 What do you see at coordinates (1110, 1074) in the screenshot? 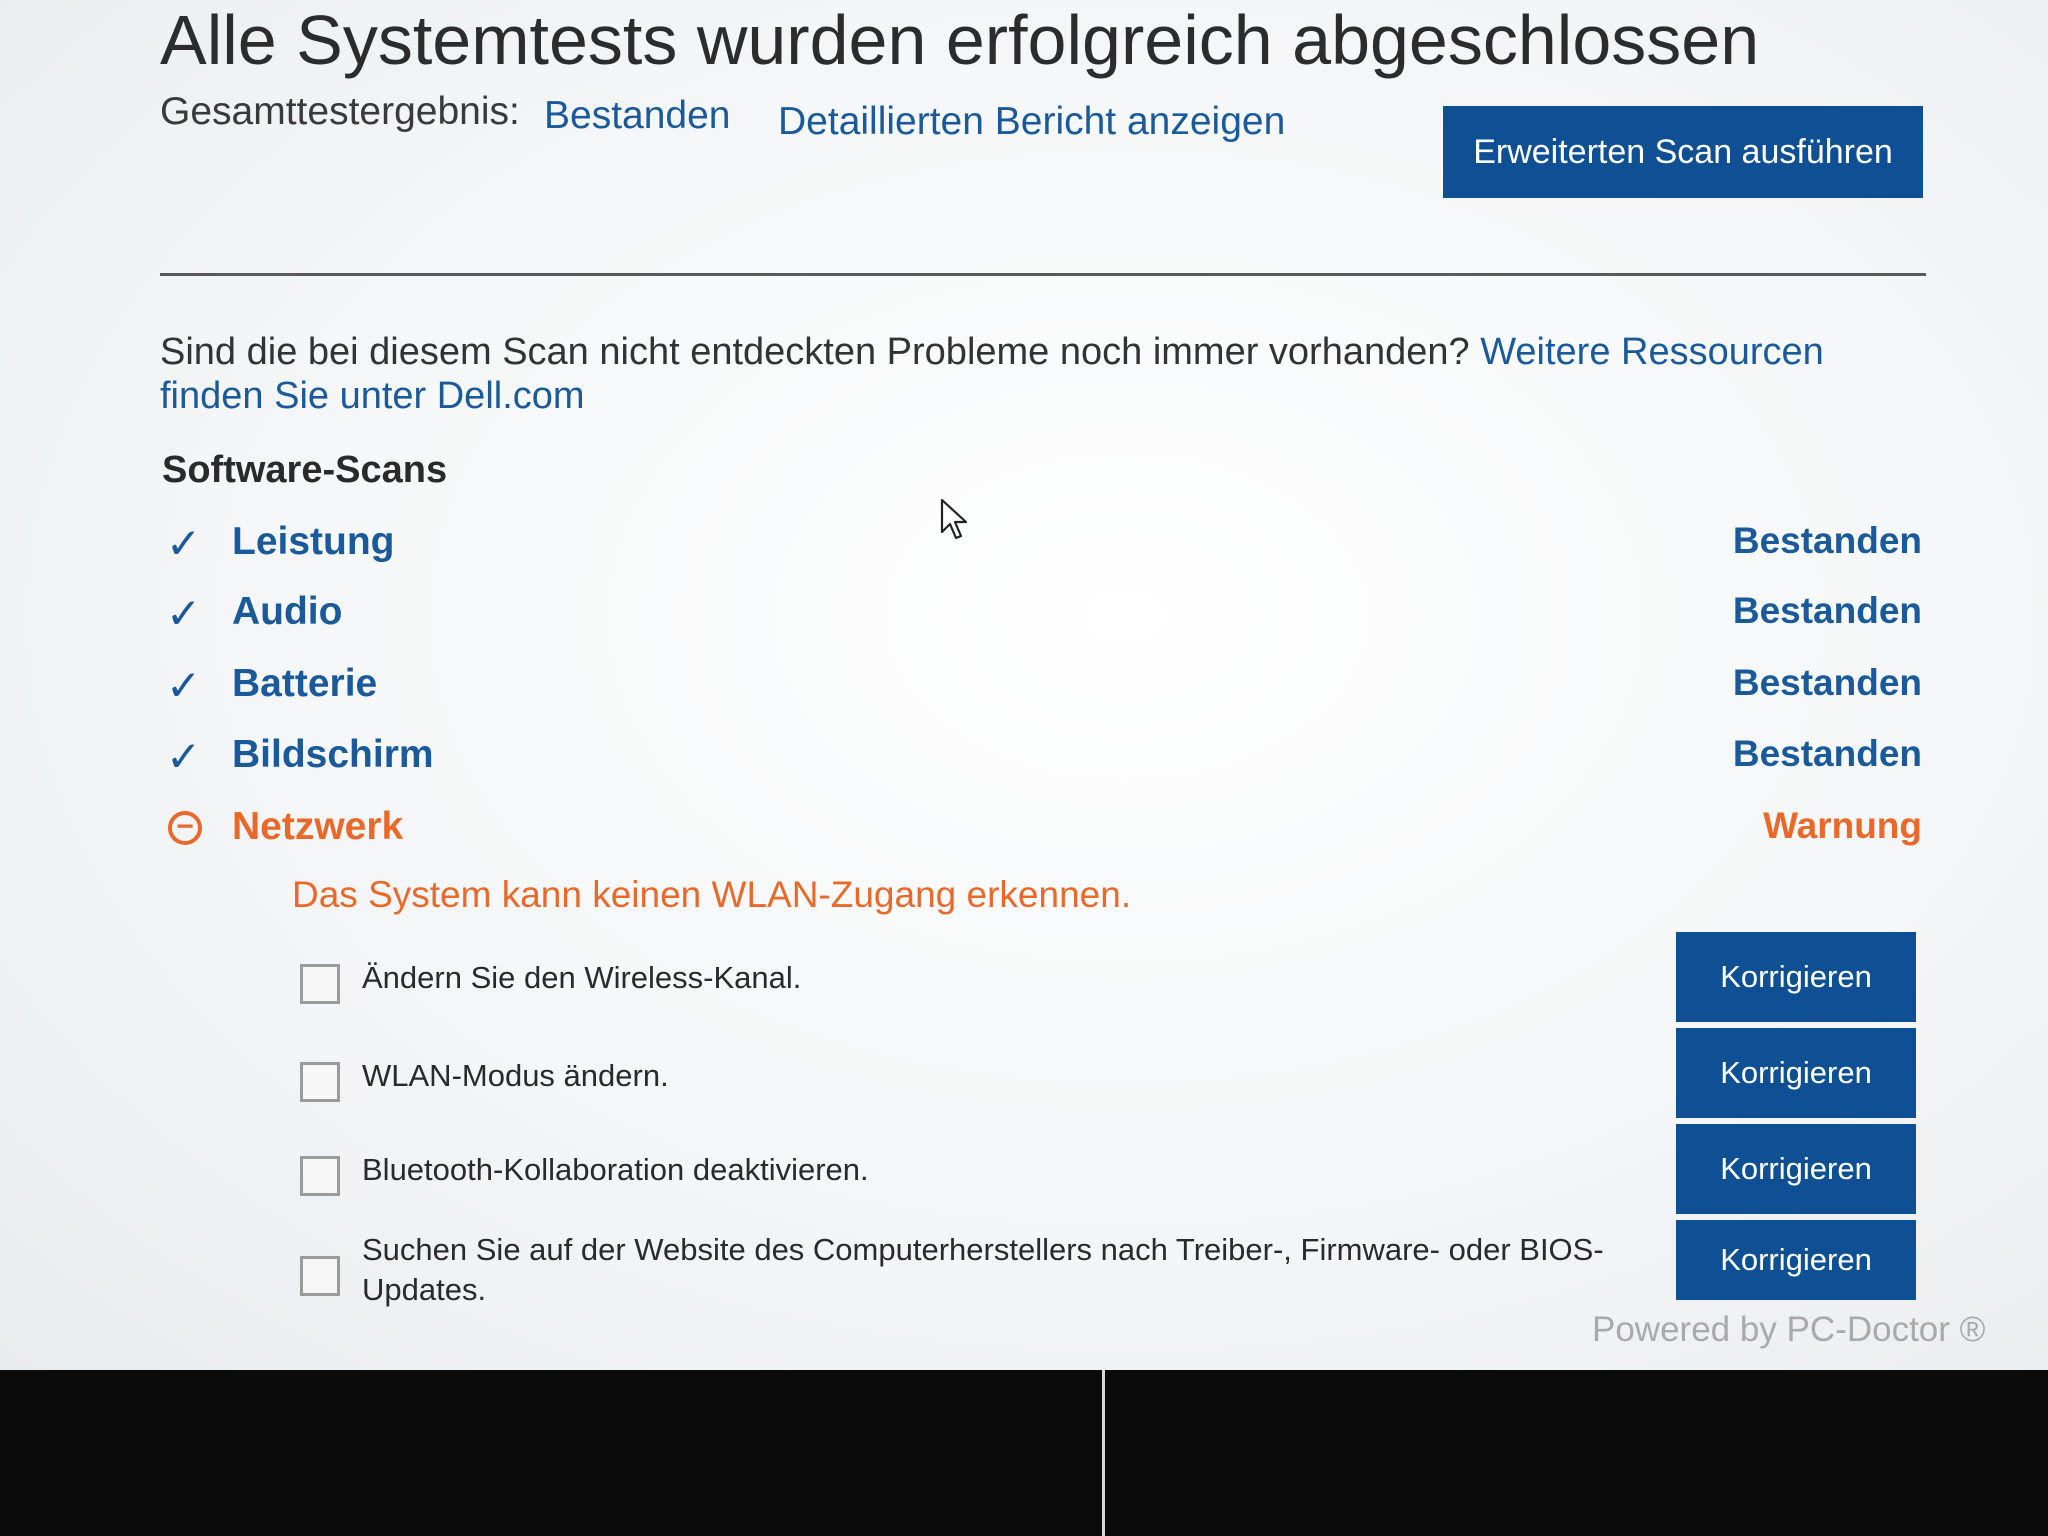
I see `fix-item-wlan-mode: WLAN-Modus ändern. Korrigieren` at bounding box center [1110, 1074].